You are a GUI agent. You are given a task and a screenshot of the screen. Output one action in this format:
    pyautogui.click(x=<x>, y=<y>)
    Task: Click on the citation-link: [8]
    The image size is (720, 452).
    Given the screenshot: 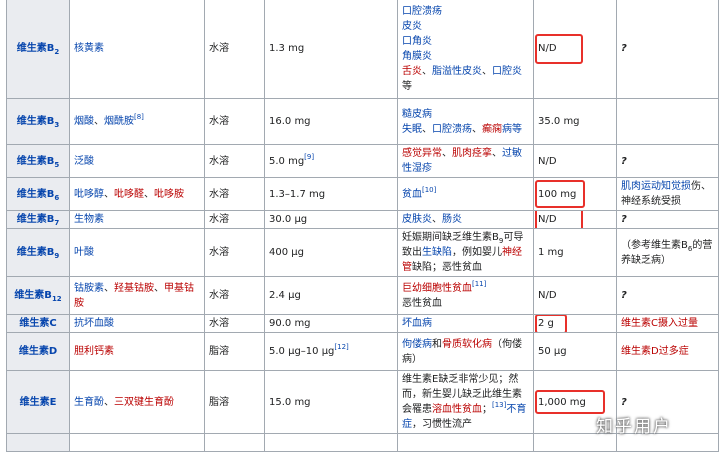 What is the action you would take?
    pyautogui.click(x=139, y=117)
    